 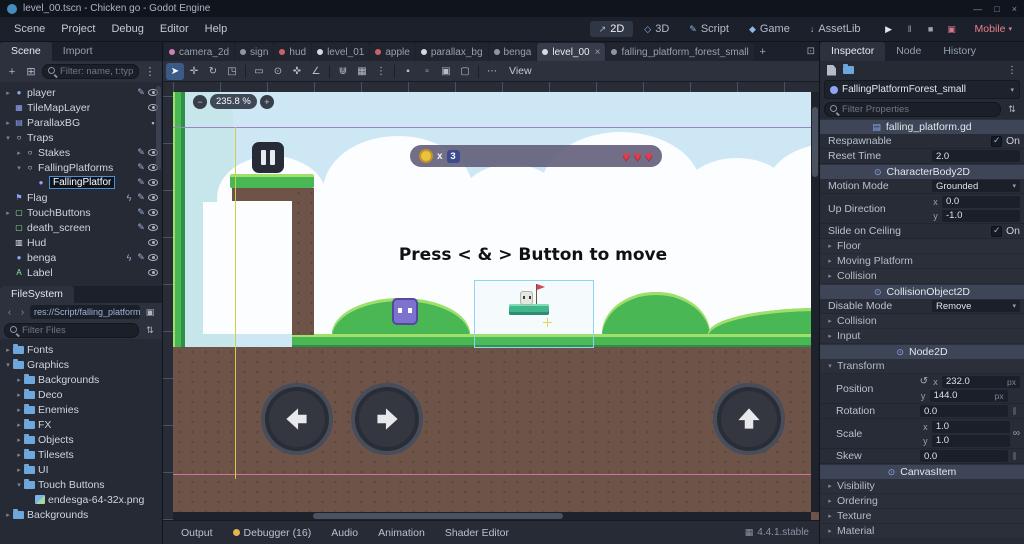 What do you see at coordinates (272, 533) in the screenshot?
I see `bottom-panel-debugger-16: Debugger (16)` at bounding box center [272, 533].